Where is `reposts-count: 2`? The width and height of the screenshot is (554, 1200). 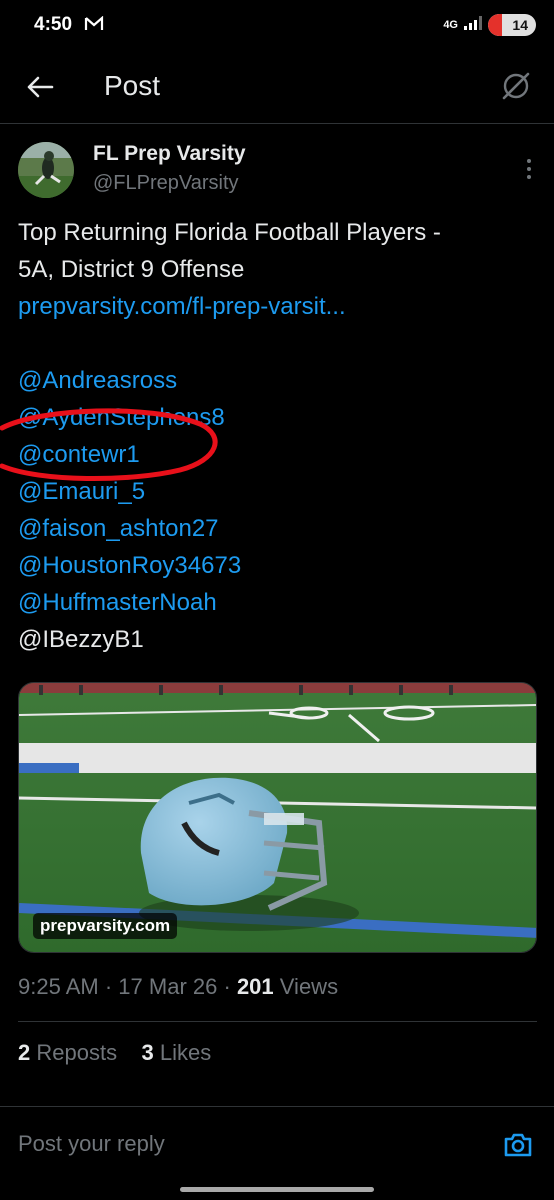 reposts-count: 2 is located at coordinates (24, 1052).